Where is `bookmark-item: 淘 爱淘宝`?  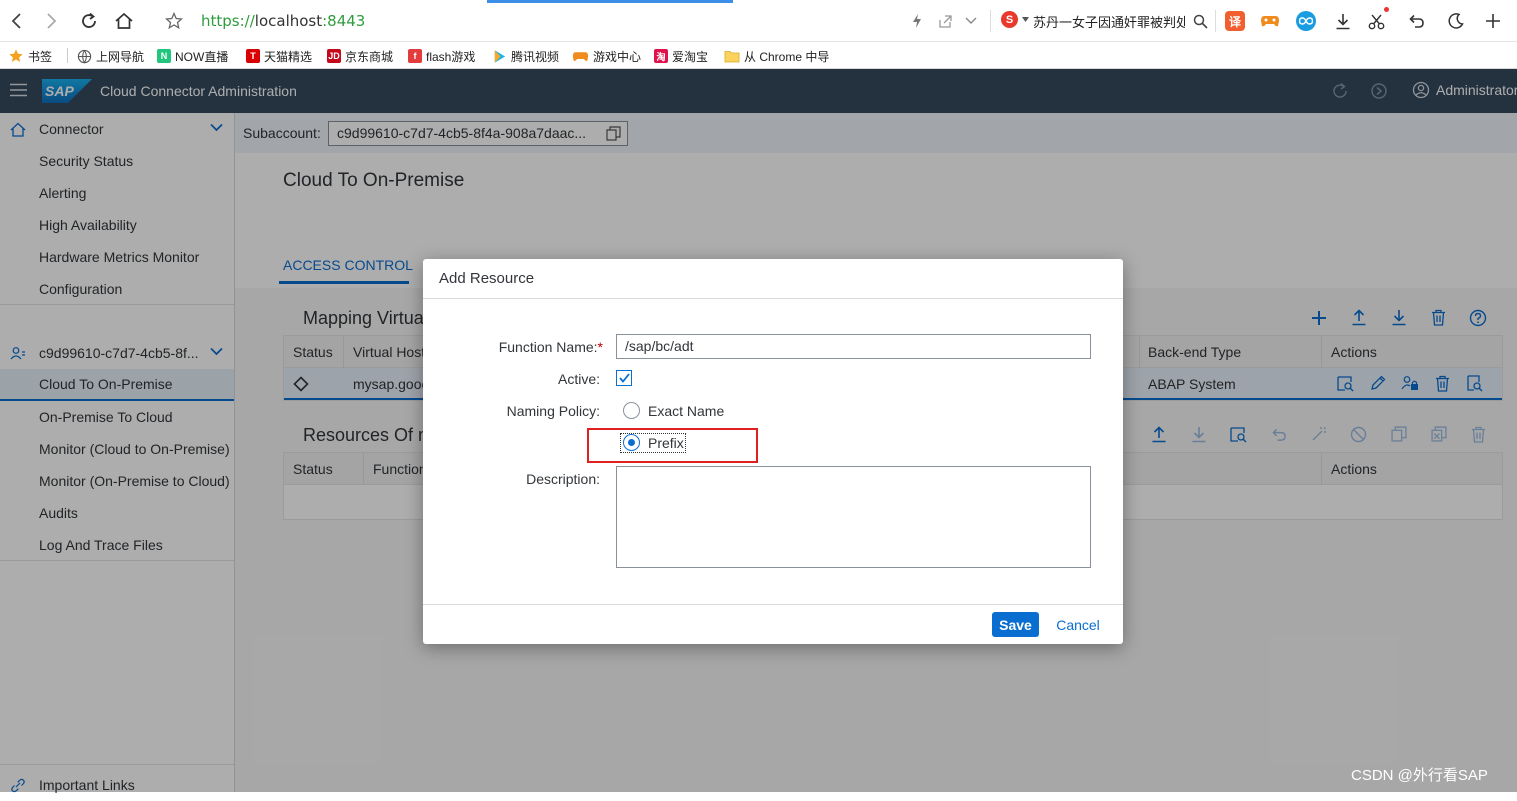 bookmark-item: 淘 爱淘宝 is located at coordinates (681, 56).